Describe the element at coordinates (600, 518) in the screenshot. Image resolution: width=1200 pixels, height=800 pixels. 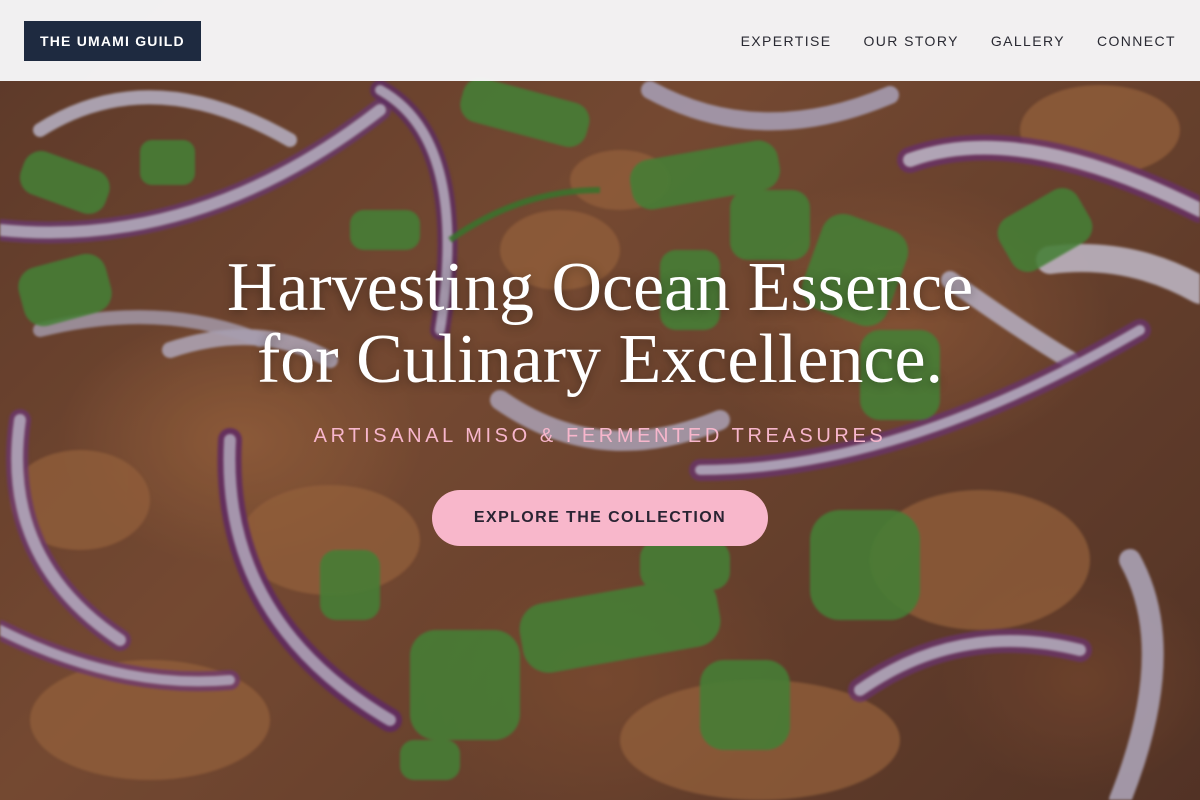
I see `explore-collection-button: EXPLORE THE COLLECTION` at that location.